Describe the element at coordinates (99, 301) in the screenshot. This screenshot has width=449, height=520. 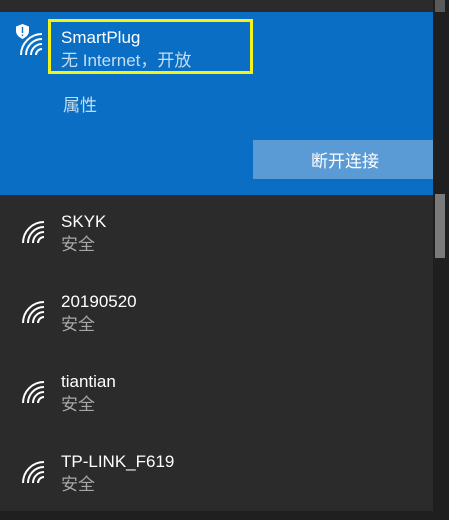
I see `network-ssid: 20190520` at that location.